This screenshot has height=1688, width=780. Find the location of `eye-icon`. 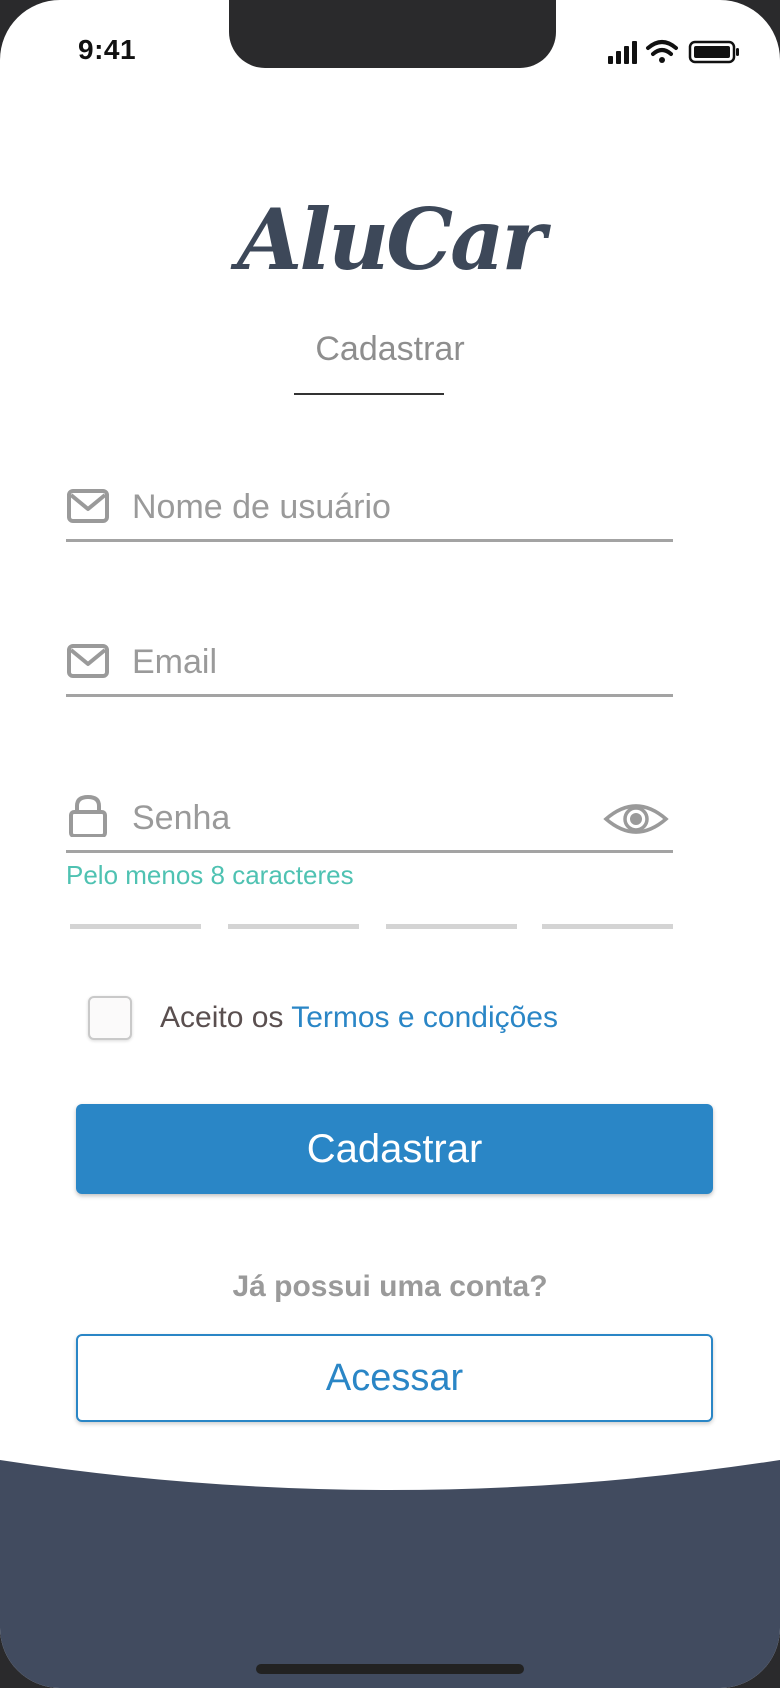

eye-icon is located at coordinates (636, 819).